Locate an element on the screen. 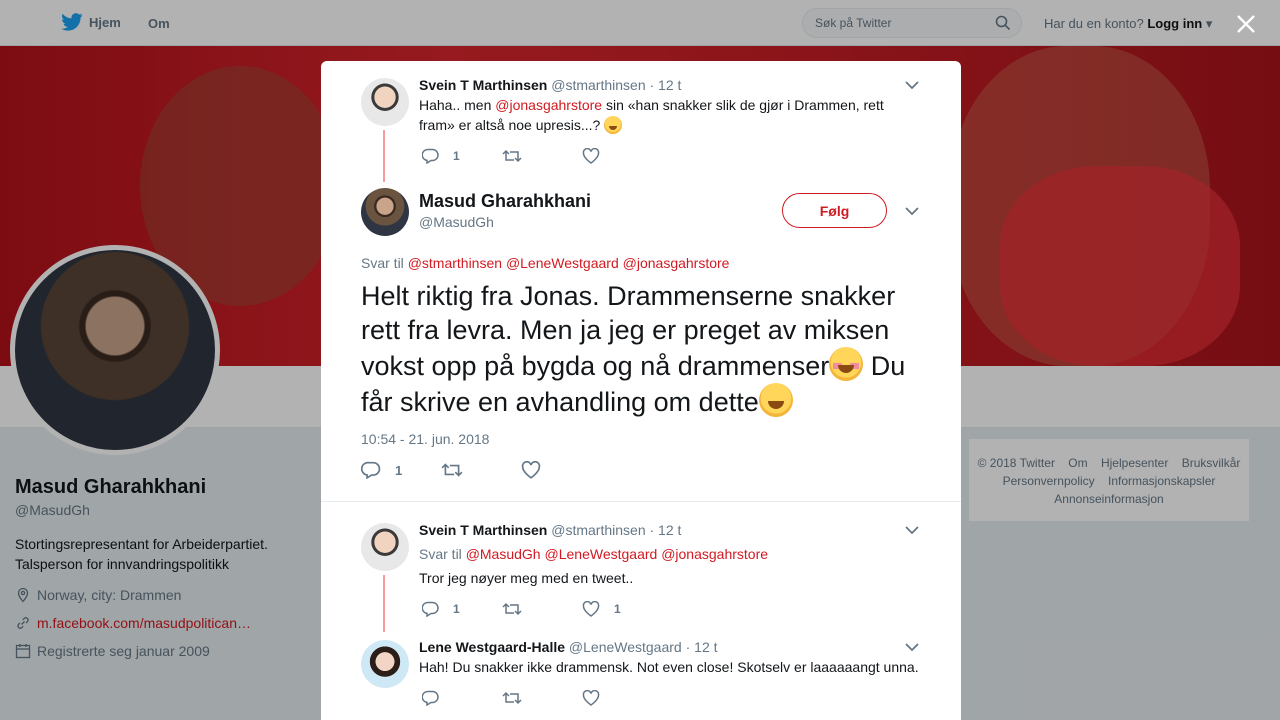 The width and height of the screenshot is (1280, 720). tweet-actions: 1 1 is located at coordinates (542, 609).